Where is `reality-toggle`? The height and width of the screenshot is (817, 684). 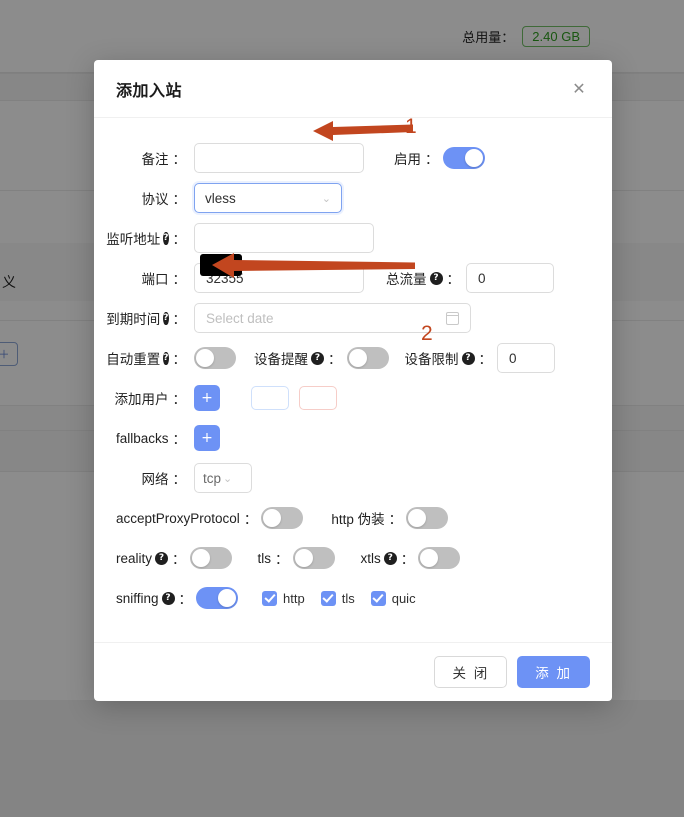
reality-toggle is located at coordinates (210, 558).